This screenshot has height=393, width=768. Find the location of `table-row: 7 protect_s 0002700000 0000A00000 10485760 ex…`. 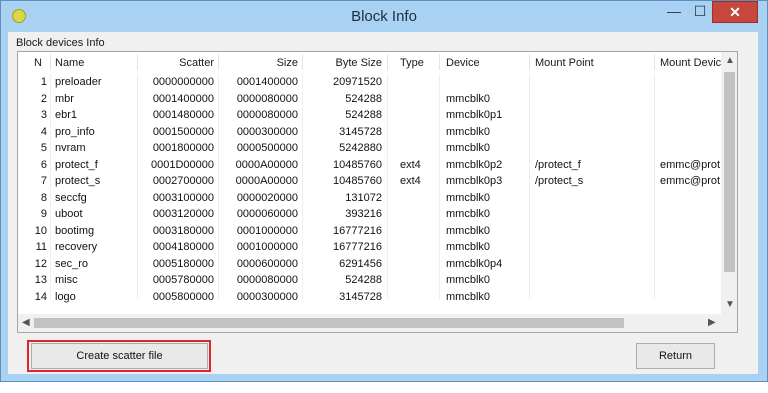

table-row: 7 protect_s 0002700000 0000A00000 10485760 ex… is located at coordinates (370, 183).